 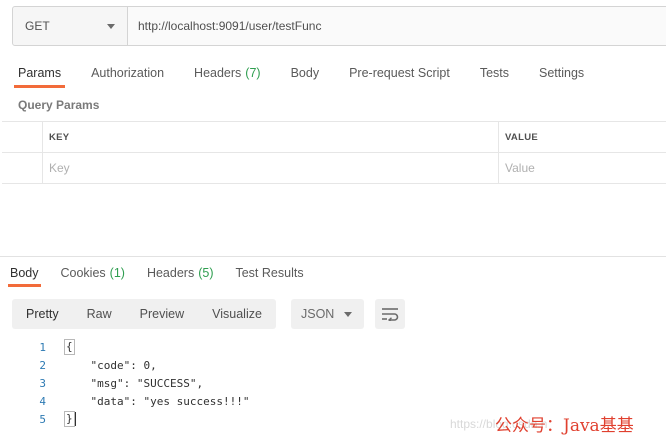 I want to click on url-text: http://localhost:9091/user/testFunc, so click(x=230, y=26).